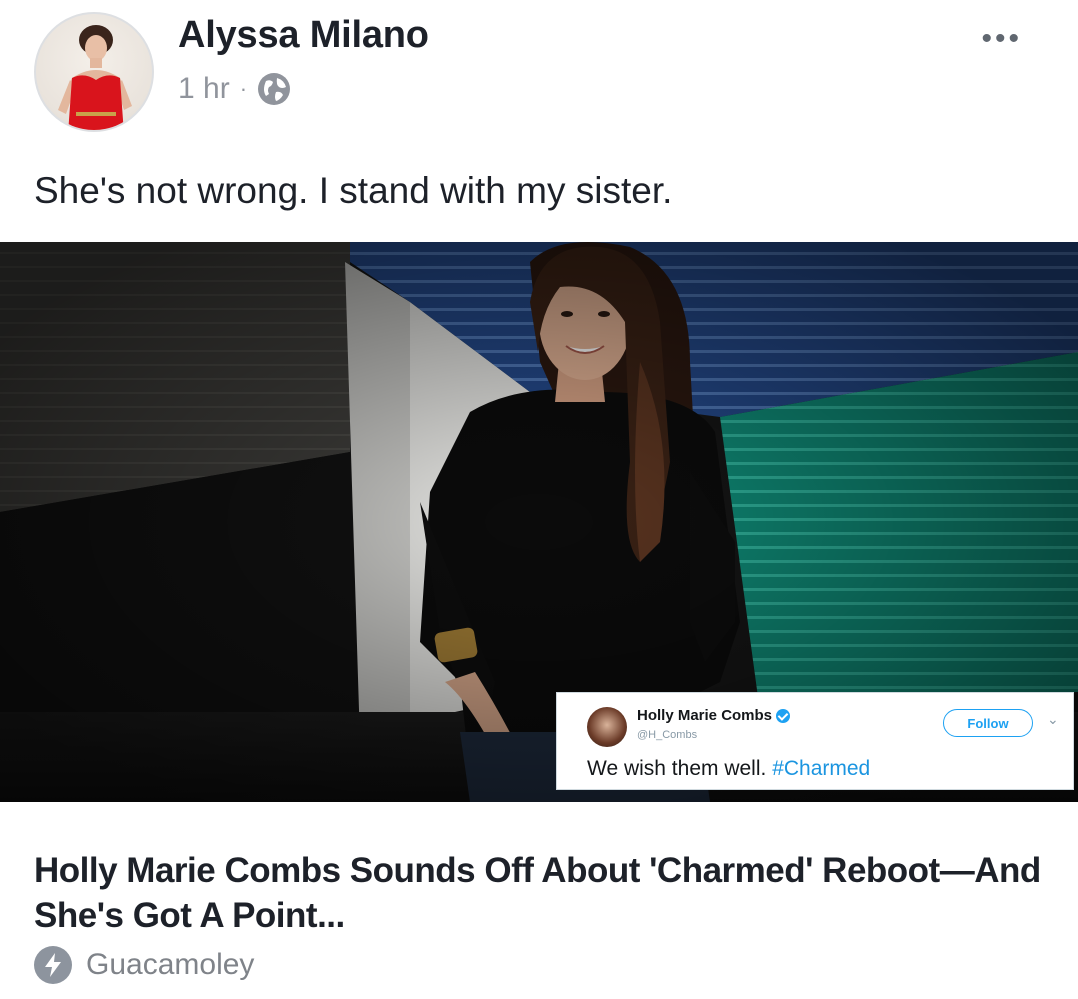 The height and width of the screenshot is (999, 1078). What do you see at coordinates (274, 89) in the screenshot?
I see `globe-icon` at bounding box center [274, 89].